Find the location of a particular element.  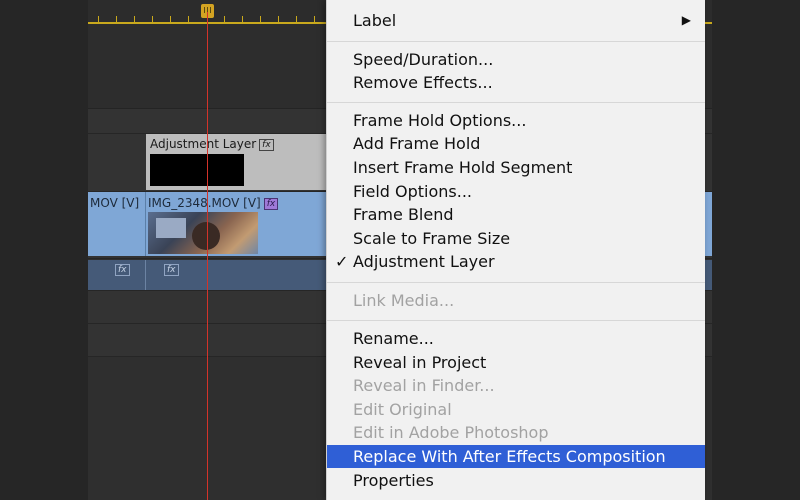

left-letterbox is located at coordinates (44, 250).